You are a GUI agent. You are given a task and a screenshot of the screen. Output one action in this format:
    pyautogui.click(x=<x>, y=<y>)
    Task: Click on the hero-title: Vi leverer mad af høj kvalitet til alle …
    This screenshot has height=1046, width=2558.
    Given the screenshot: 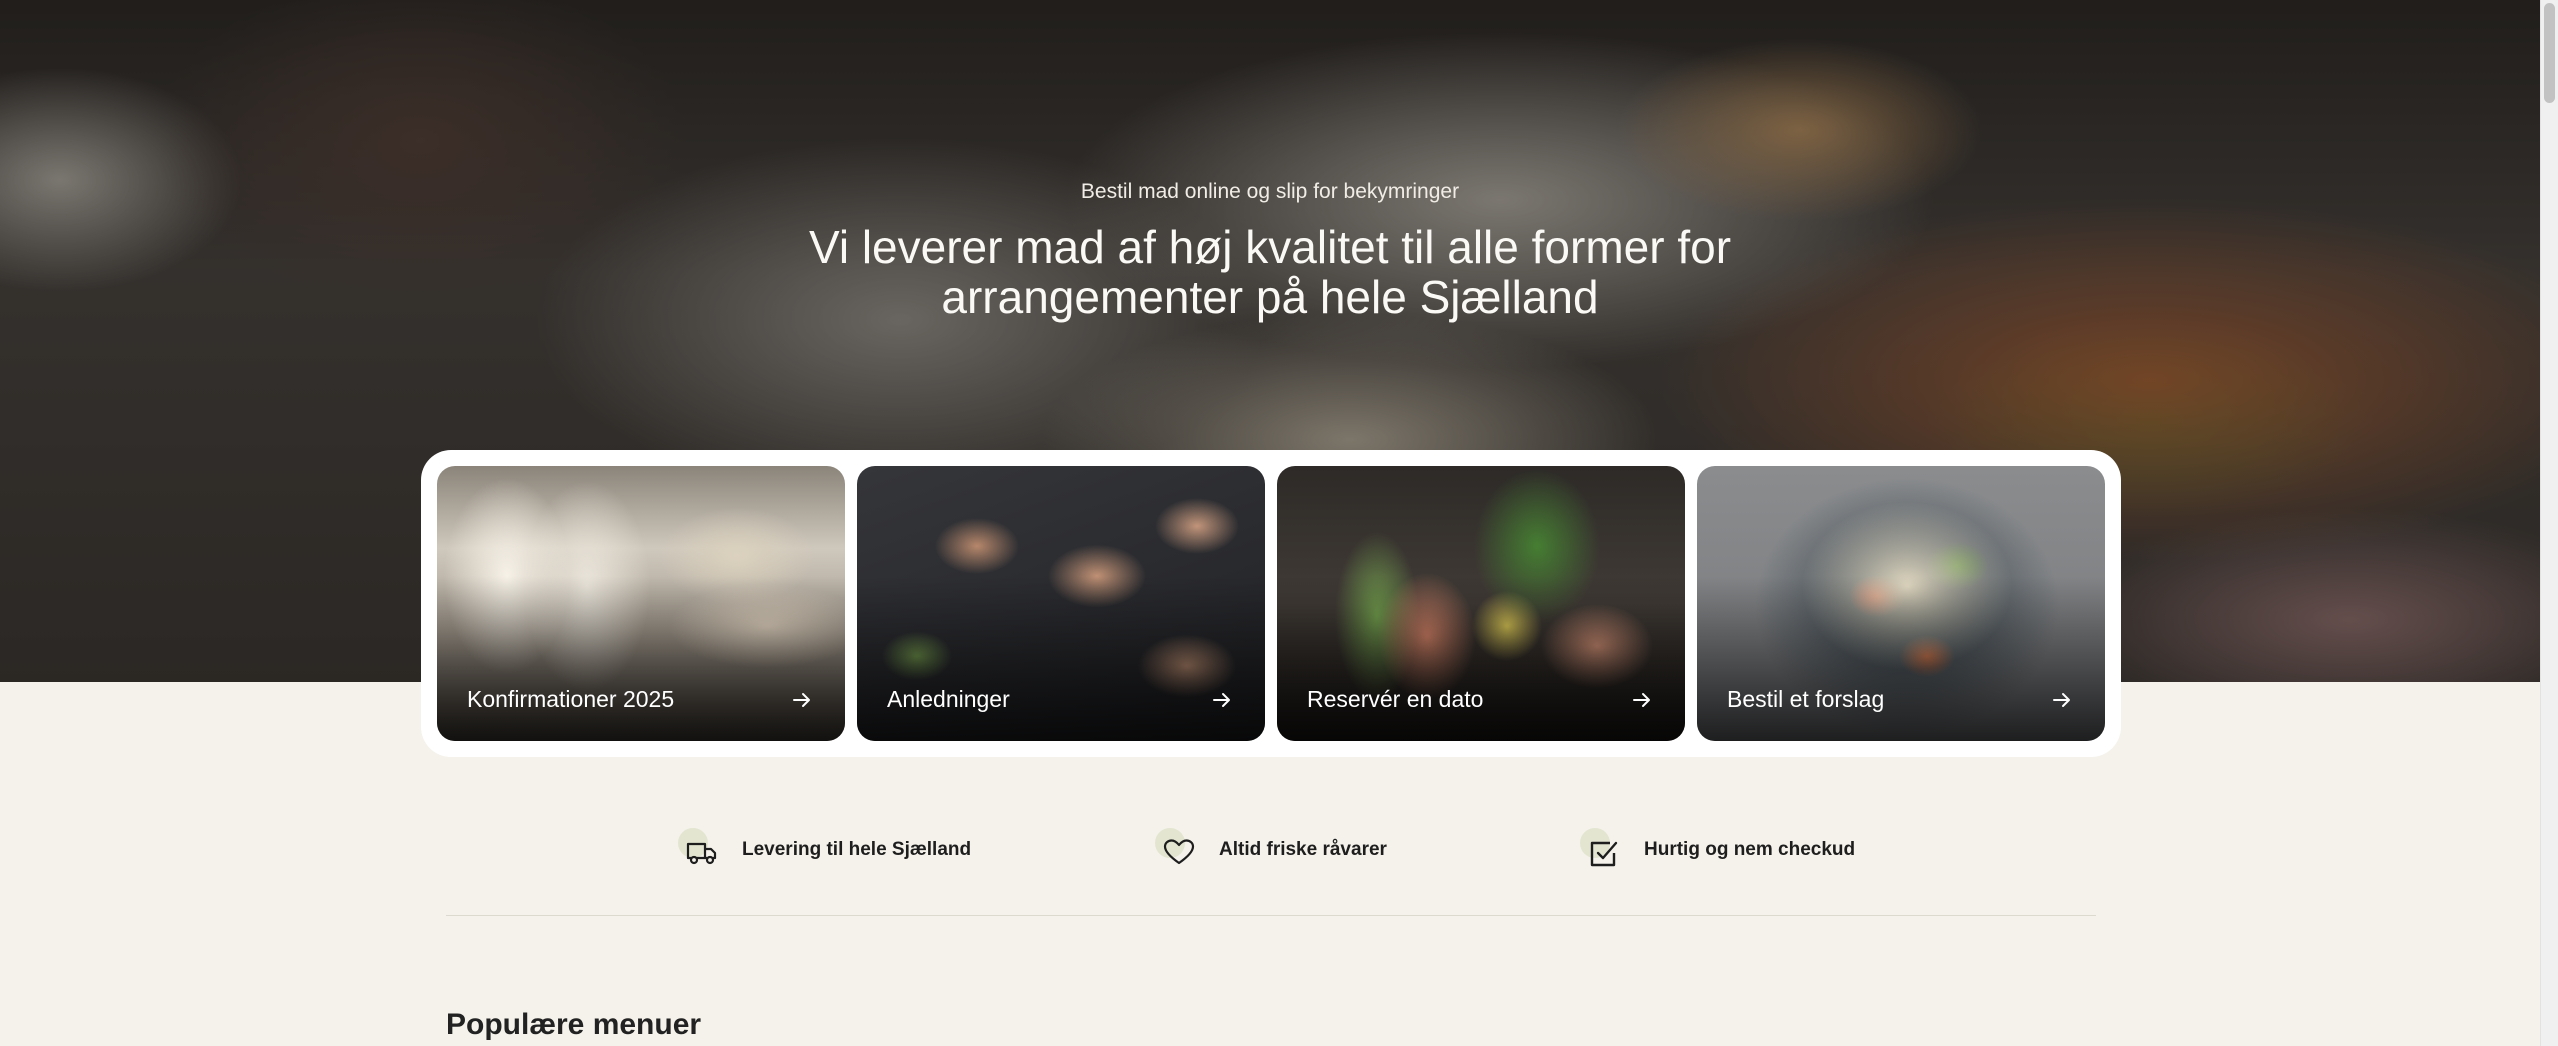 What is the action you would take?
    pyautogui.click(x=1270, y=272)
    